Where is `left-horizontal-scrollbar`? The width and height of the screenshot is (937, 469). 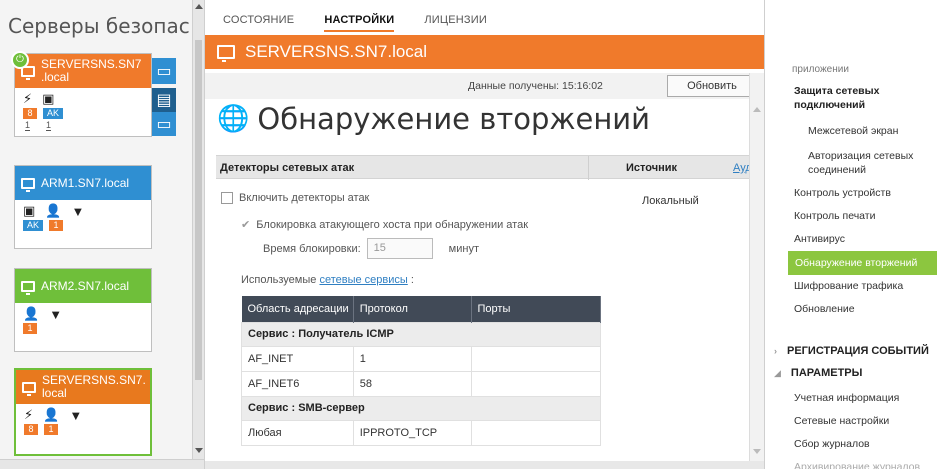
left-horizontal-scrollbar is located at coordinates (102, 464).